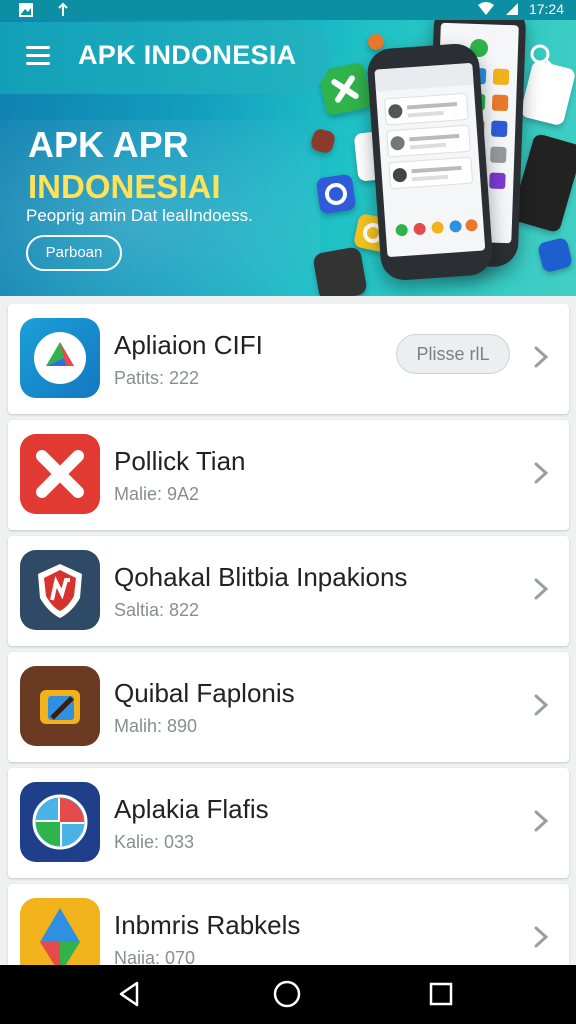  Describe the element at coordinates (520, 9) in the screenshot. I see `status-right-icons: 17:24` at that location.